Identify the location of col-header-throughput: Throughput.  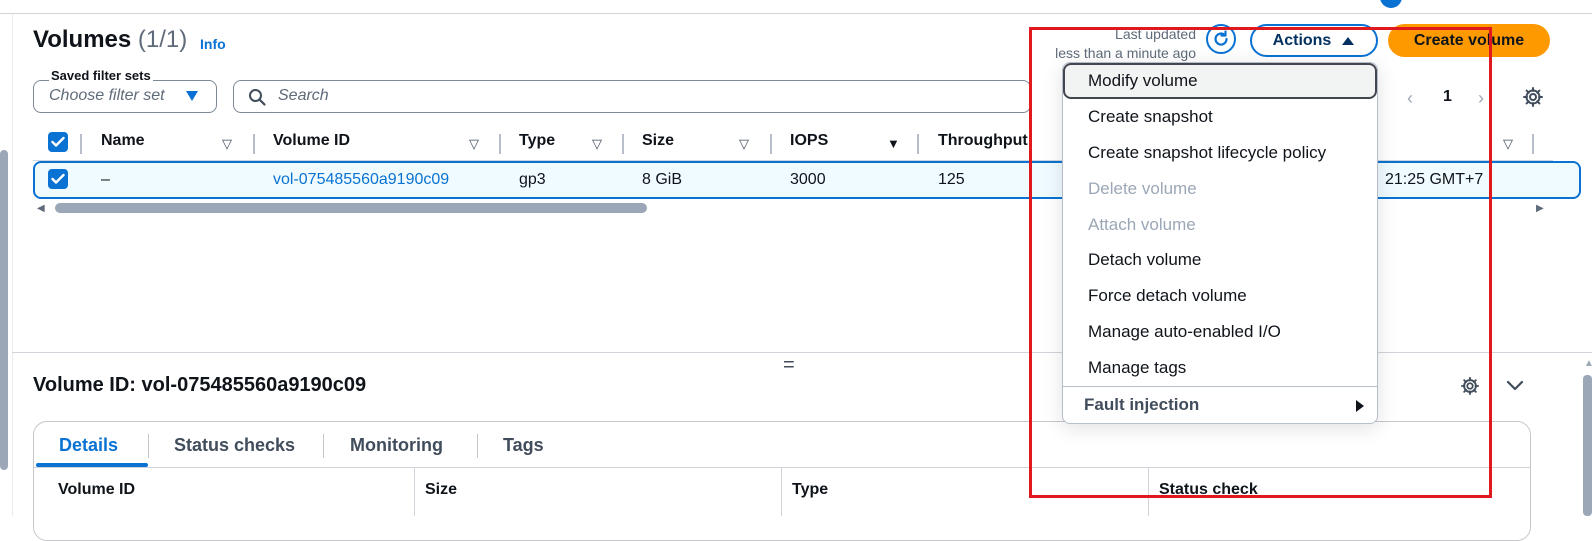
(983, 141).